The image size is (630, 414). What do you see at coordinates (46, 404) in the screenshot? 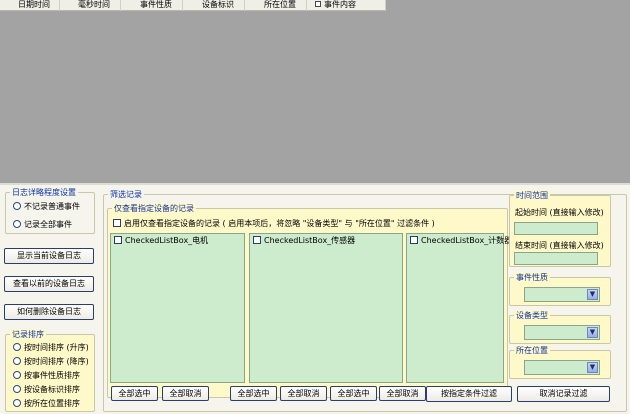
I see `radio-sort-location: 按所在位置排序` at bounding box center [46, 404].